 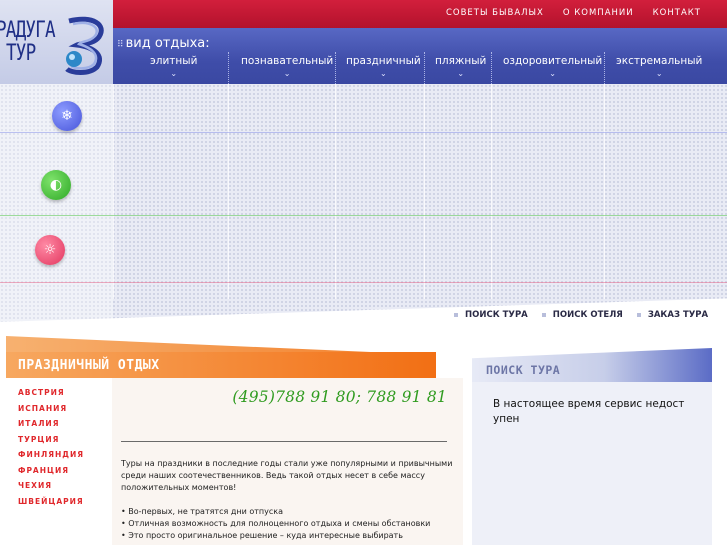 I want to click on feature-item: • Во-первых, не тратятся дни отпуска, so click(x=202, y=511).